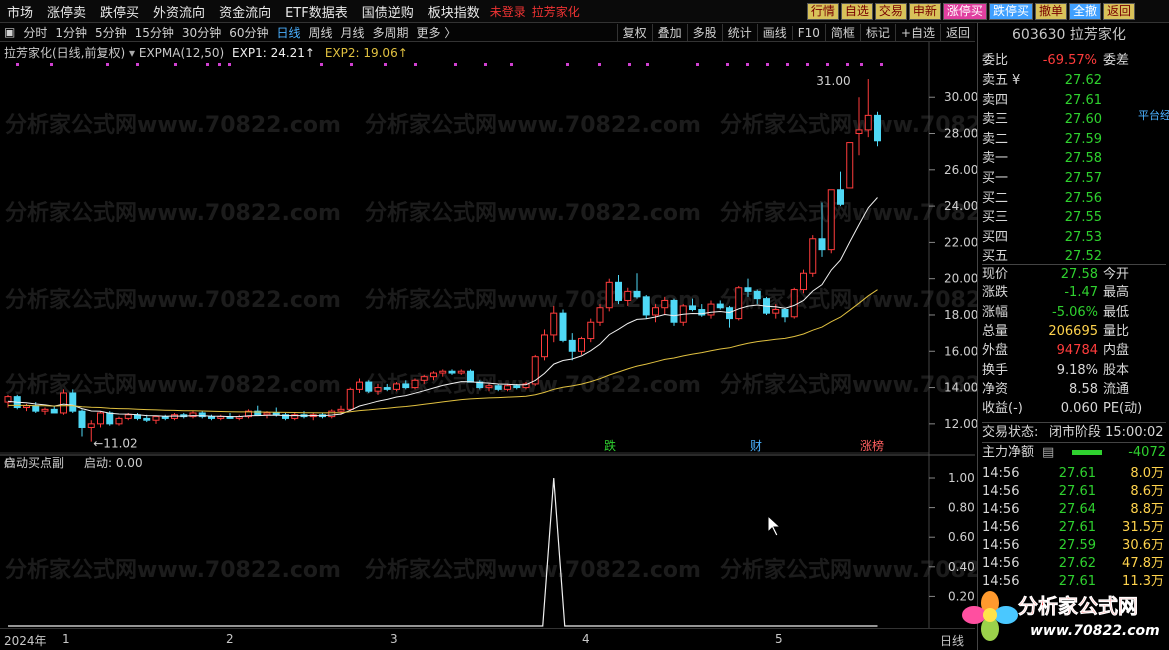 The height and width of the screenshot is (650, 1169). What do you see at coordinates (1074, 178) in the screenshot?
I see `bid-row: 买一 27.57` at bounding box center [1074, 178].